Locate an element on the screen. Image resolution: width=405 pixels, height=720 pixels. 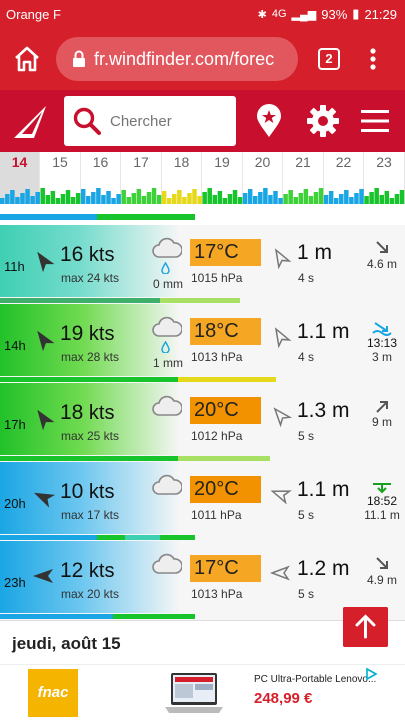
address-bar: fr.windfinder.com/forec is located at coordinates (177, 59).